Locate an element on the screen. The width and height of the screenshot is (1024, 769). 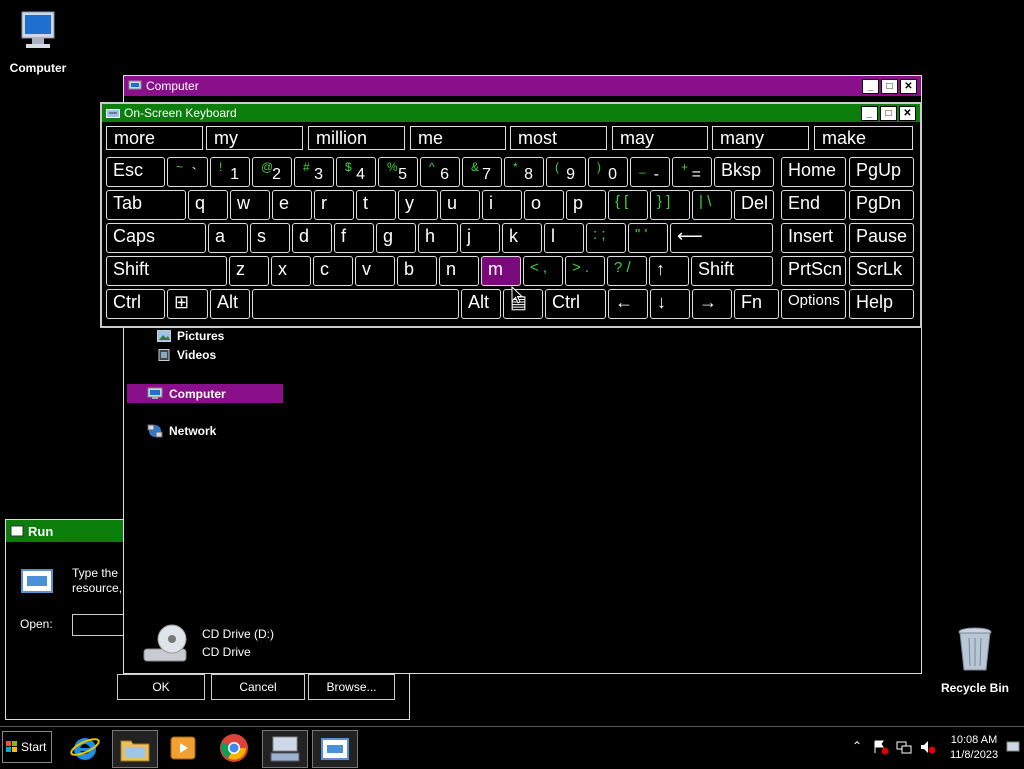
cancel-button: Cancel is located at coordinates (258, 687).